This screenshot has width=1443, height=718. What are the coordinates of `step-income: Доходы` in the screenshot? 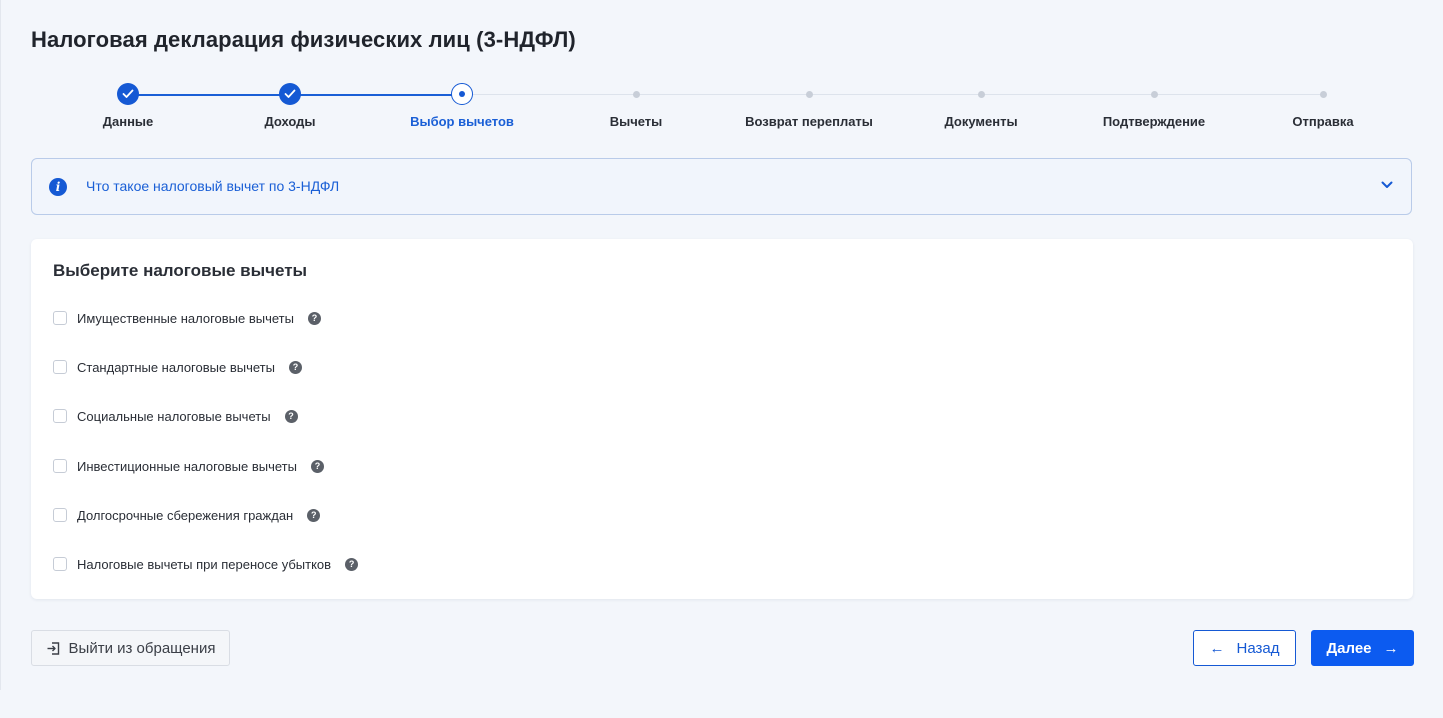 It's located at (290, 105).